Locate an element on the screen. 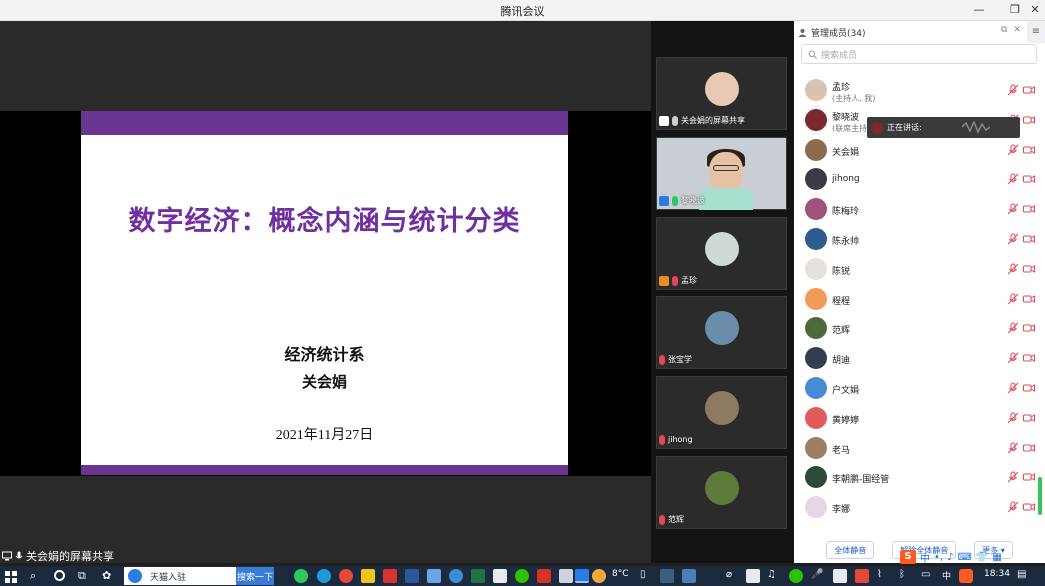  member-list-scrollbar is located at coordinates (1040, 496).